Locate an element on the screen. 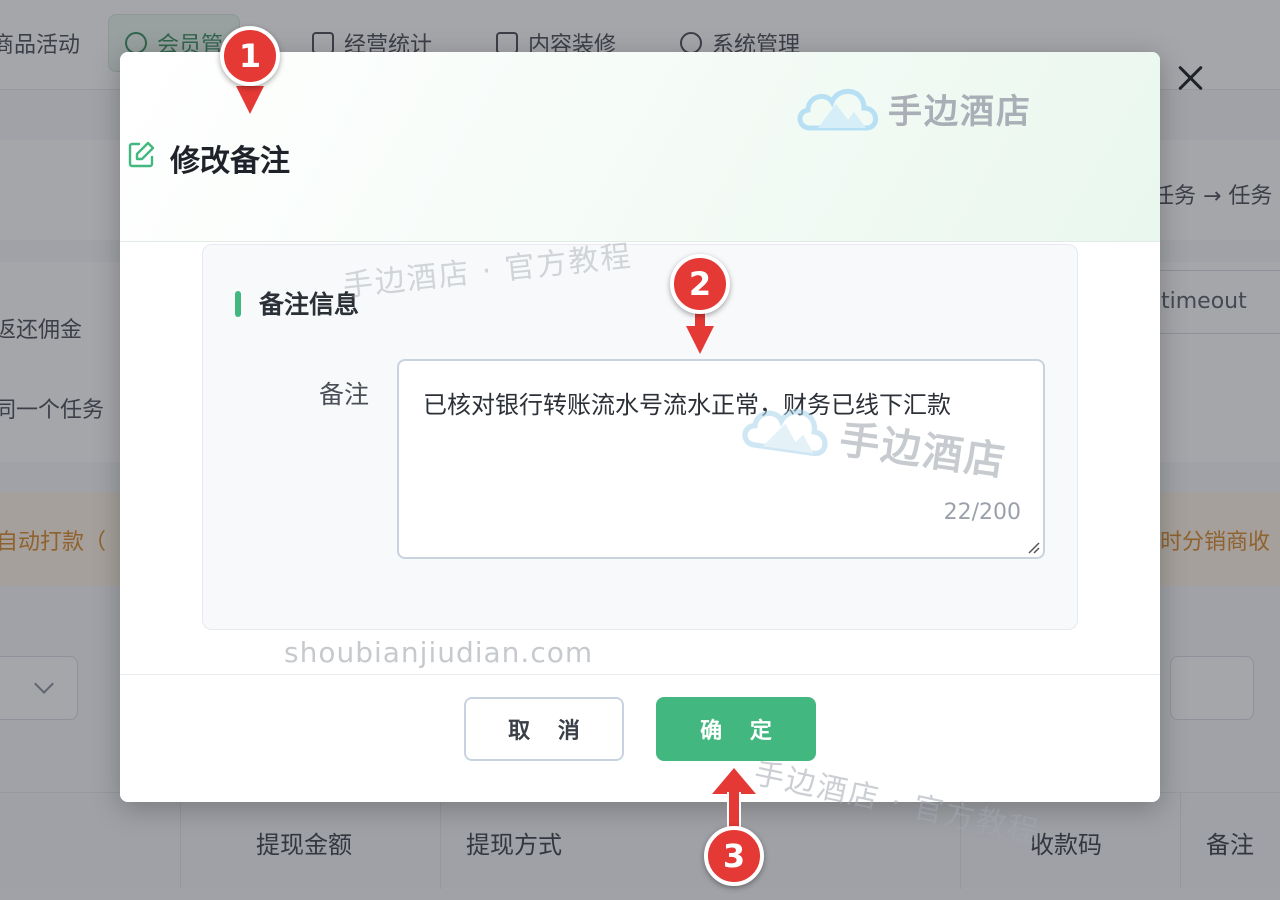 This screenshot has width=1280, height=900. logo-text: 手边酒店 is located at coordinates (960, 111).